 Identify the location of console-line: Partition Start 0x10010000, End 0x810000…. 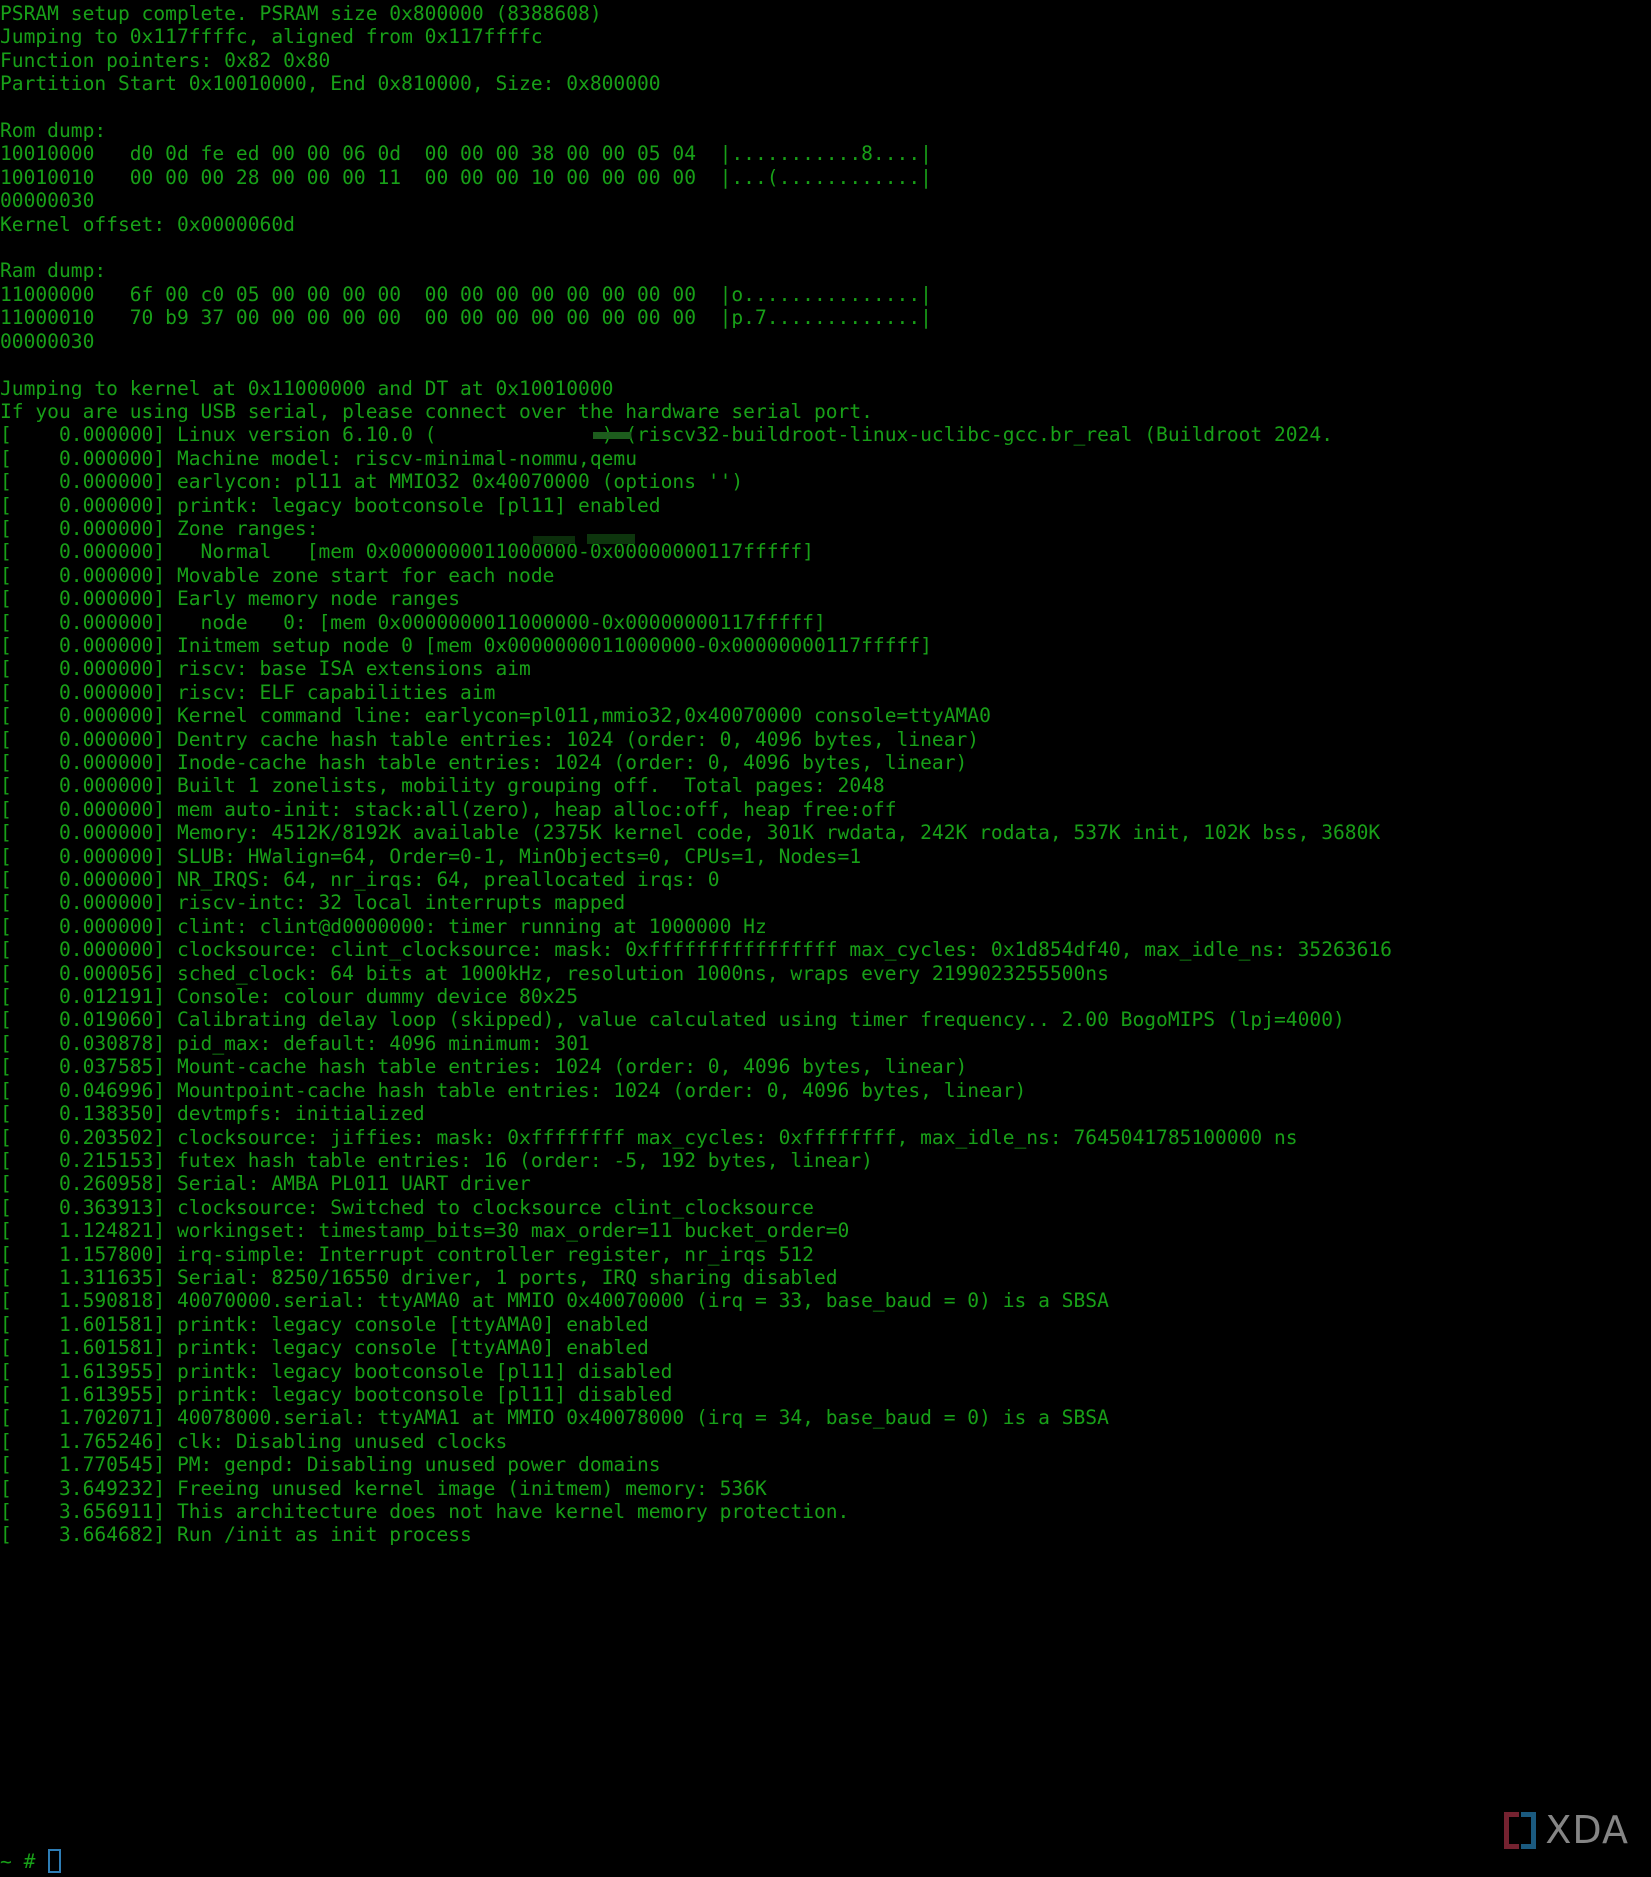
(330, 84).